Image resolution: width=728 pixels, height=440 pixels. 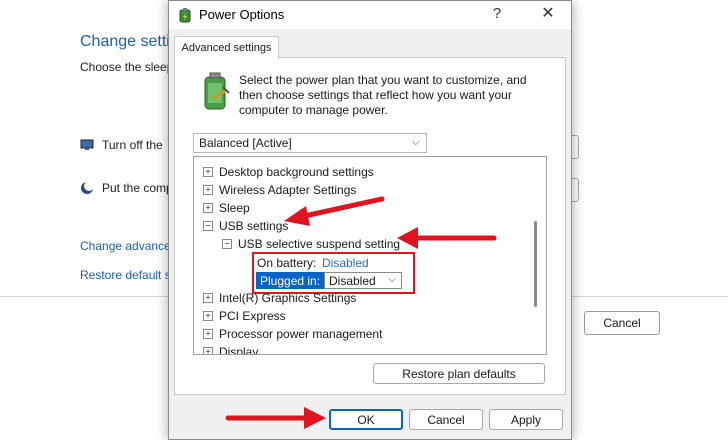 I want to click on arrow-usb-settings, so click(x=334, y=211).